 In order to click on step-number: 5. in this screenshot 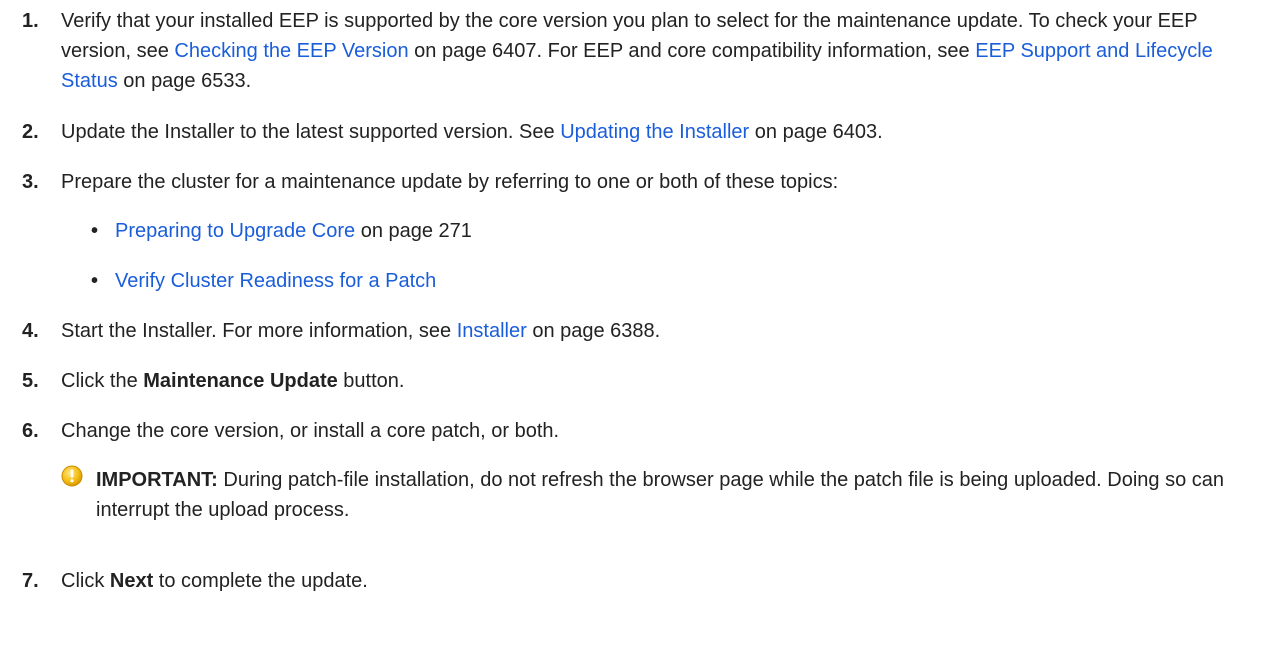, I will do `click(30, 381)`.